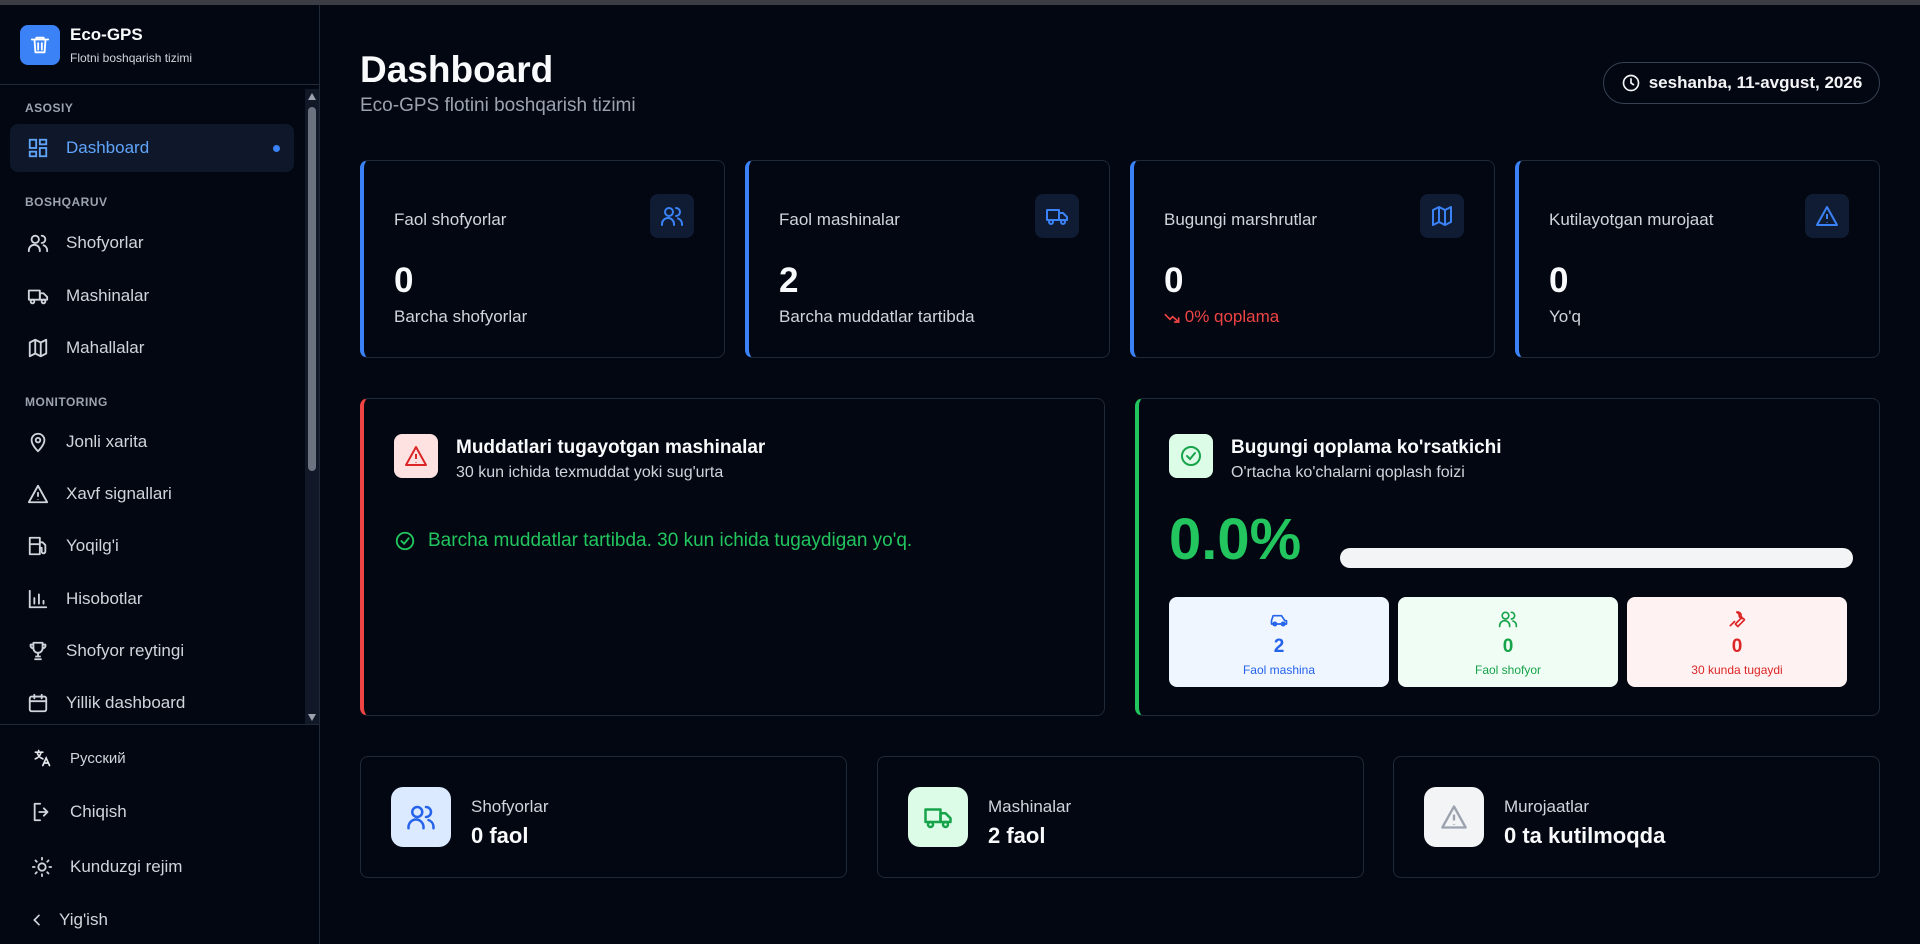 The image size is (1920, 944). I want to click on language-label: Русский, so click(98, 758).